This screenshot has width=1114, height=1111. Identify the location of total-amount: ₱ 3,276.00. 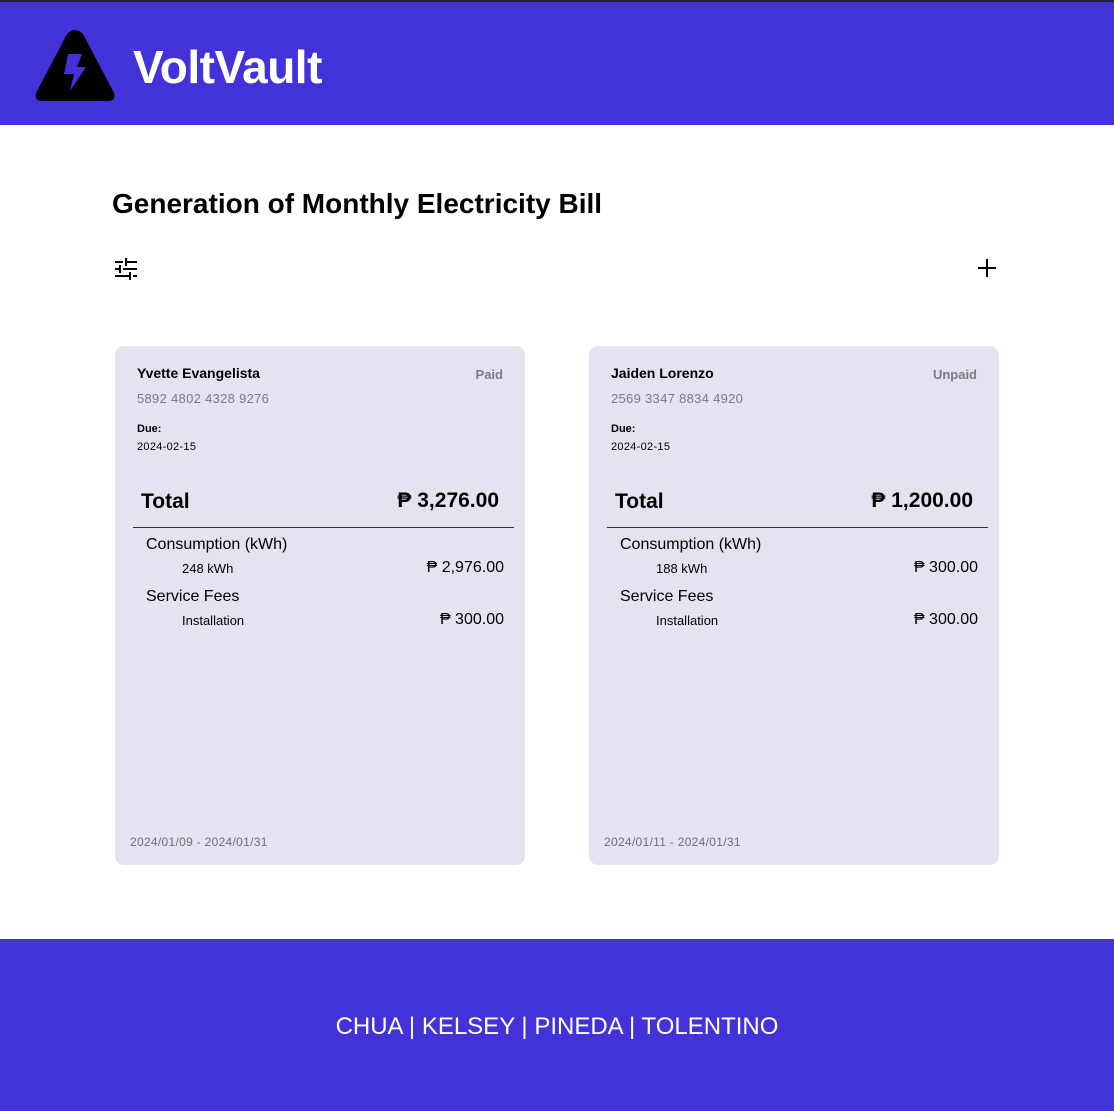
(448, 500).